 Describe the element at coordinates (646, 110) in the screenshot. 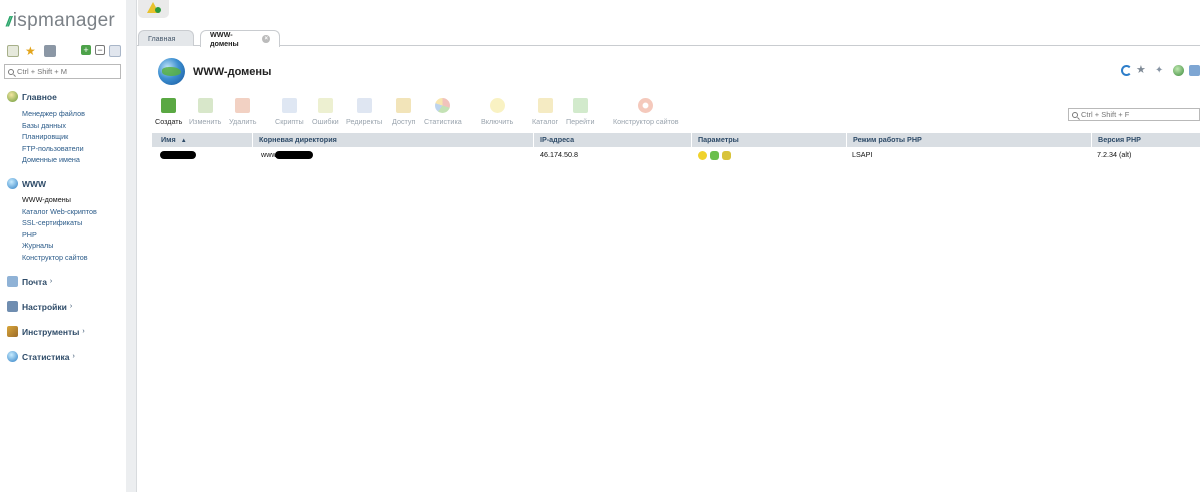

I see `site-builder-button: Конструктор сайтов` at that location.